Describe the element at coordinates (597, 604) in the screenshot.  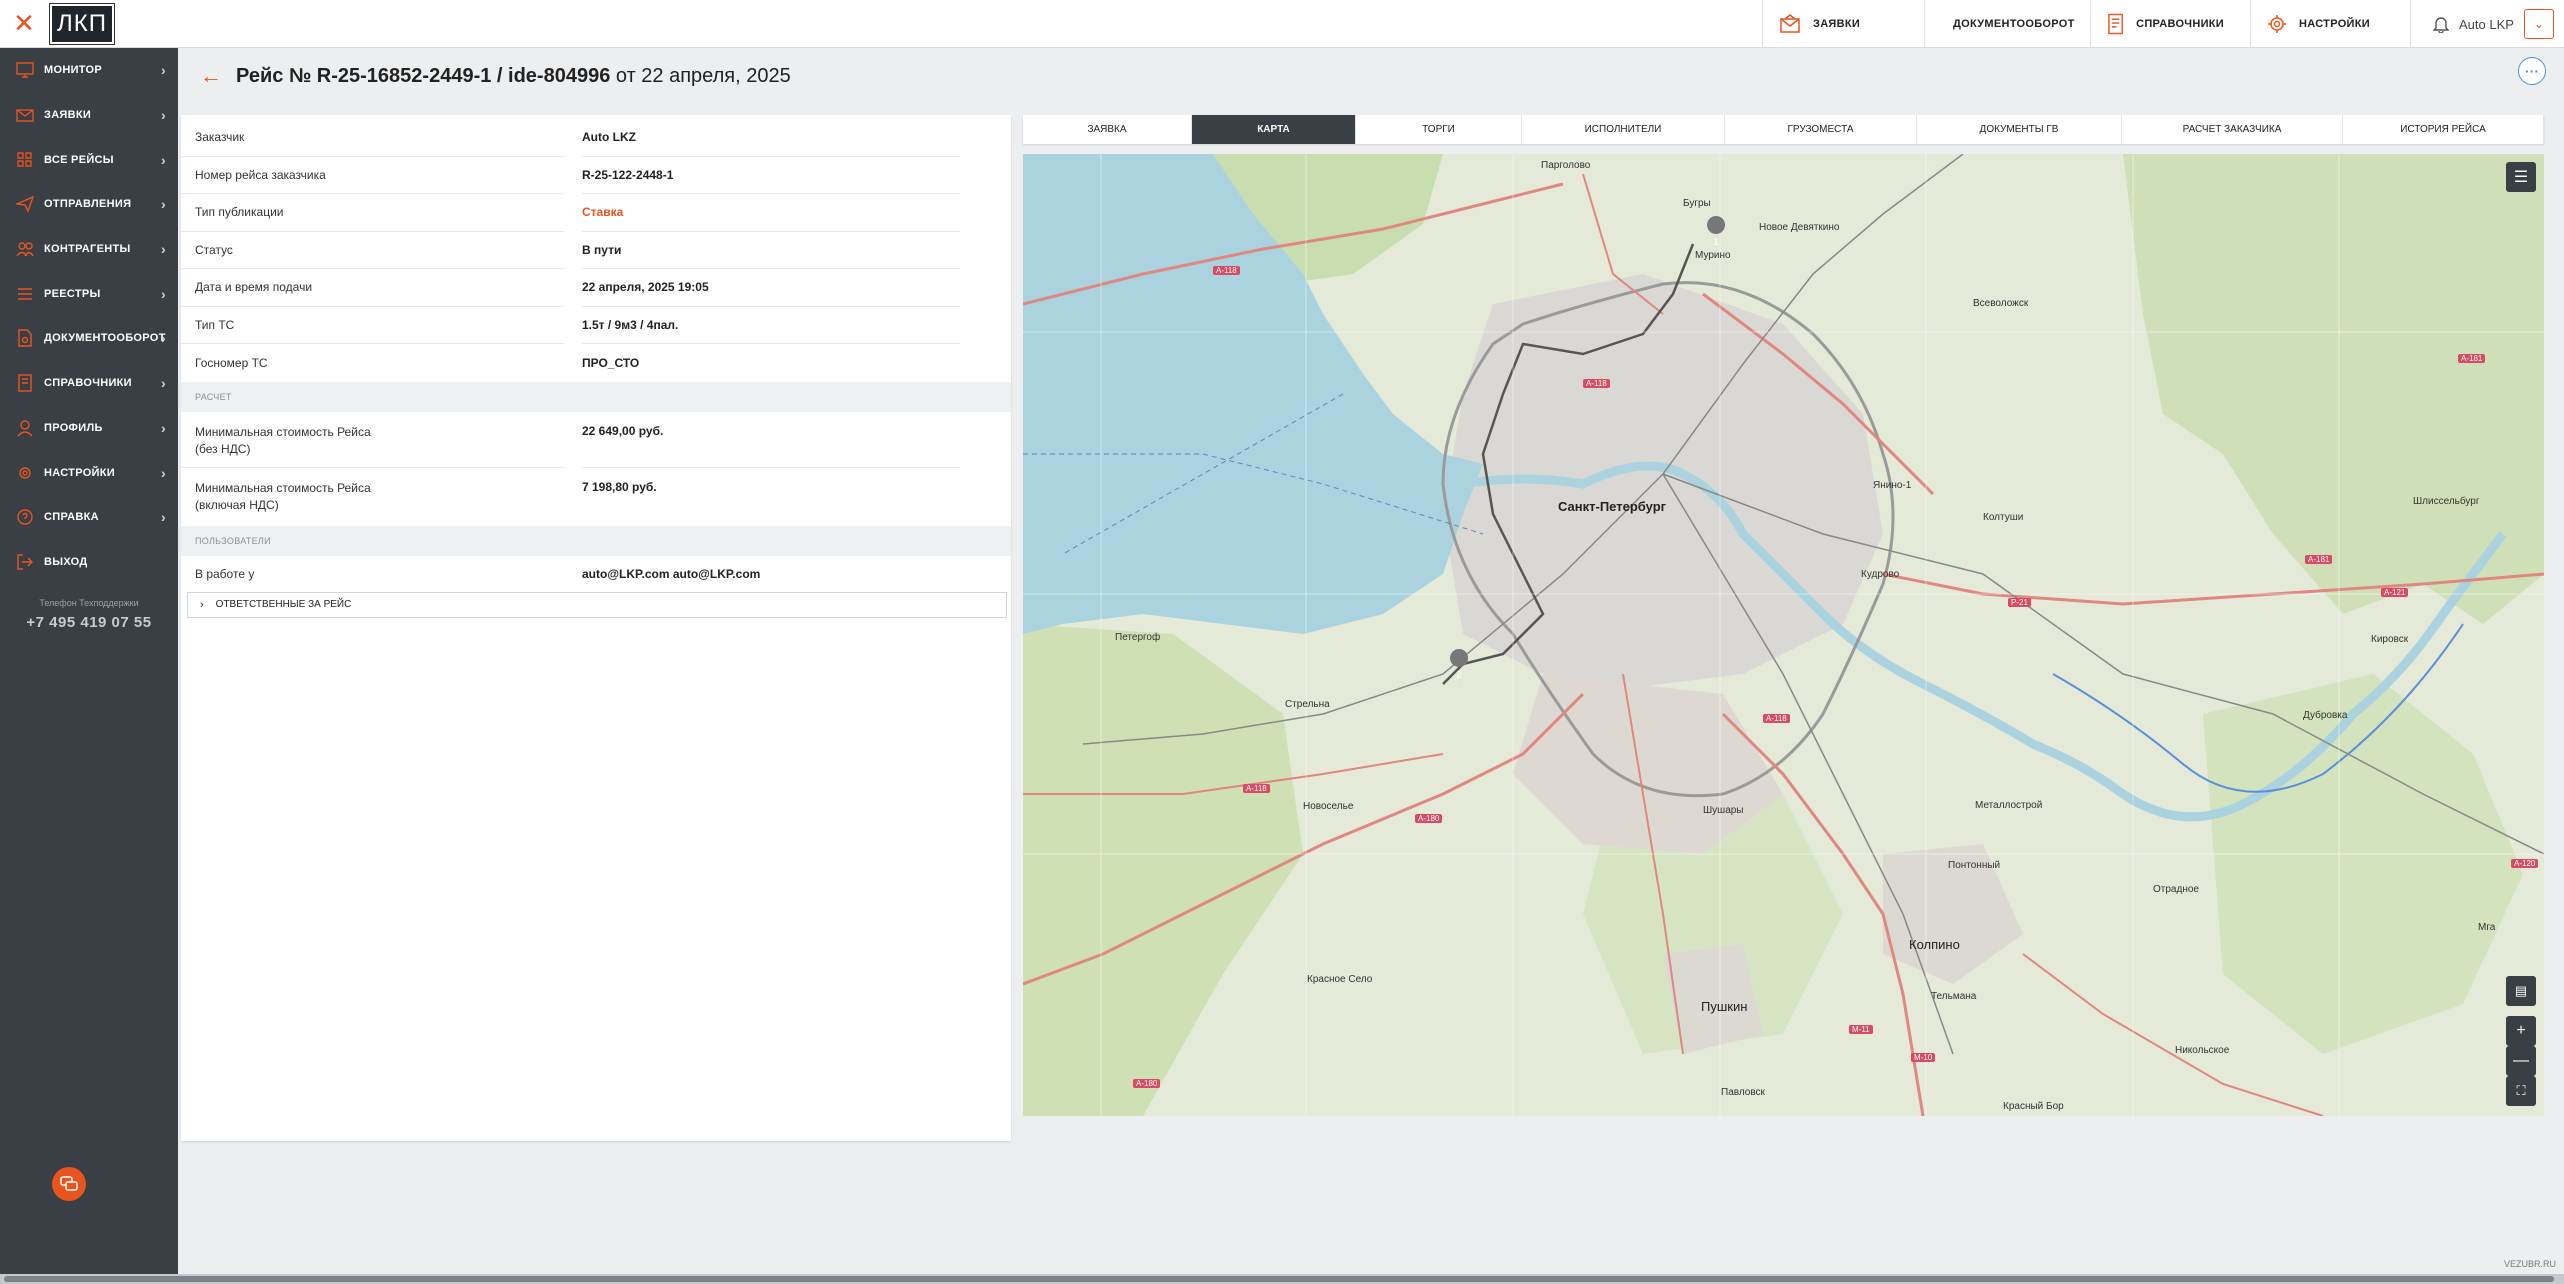
I see `responsible-expander: › ОТВЕТСТВЕННЫЕ ЗА РЕЙС` at that location.